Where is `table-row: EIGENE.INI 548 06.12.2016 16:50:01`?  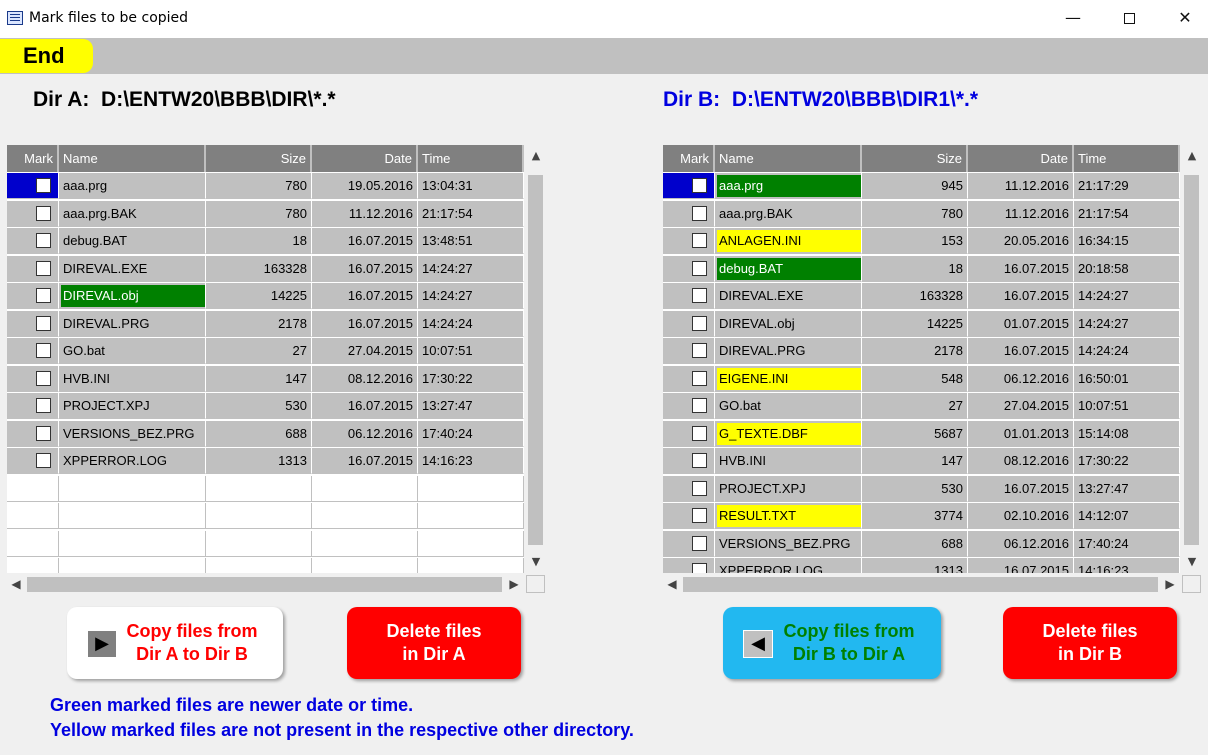
table-row: EIGENE.INI 548 06.12.2016 16:50:01 is located at coordinates (921, 379).